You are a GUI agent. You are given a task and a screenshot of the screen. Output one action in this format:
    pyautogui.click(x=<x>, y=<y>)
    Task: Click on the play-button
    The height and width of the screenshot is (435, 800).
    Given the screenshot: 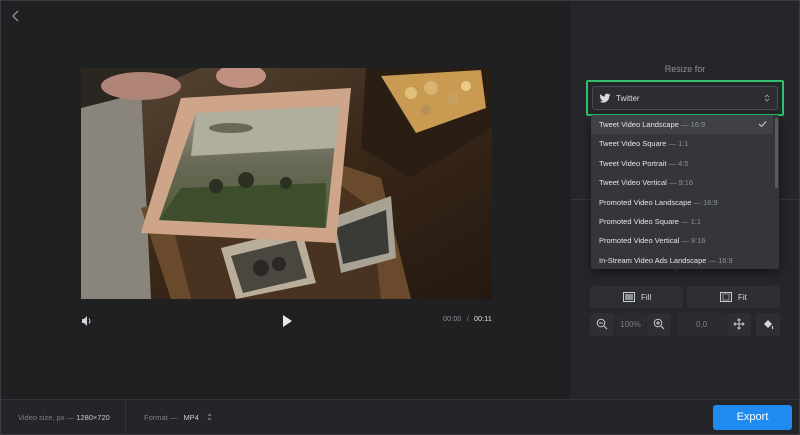 What is the action you would take?
    pyautogui.click(x=287, y=321)
    